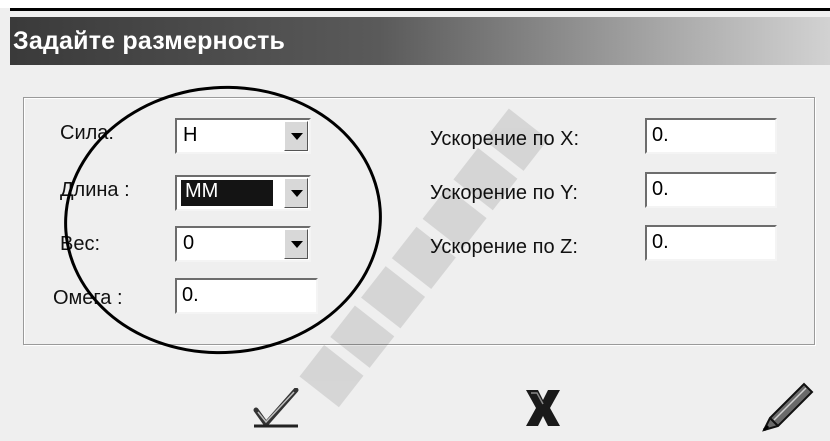  I want to click on accel-z-label: Ускорение по Z:, so click(504, 247).